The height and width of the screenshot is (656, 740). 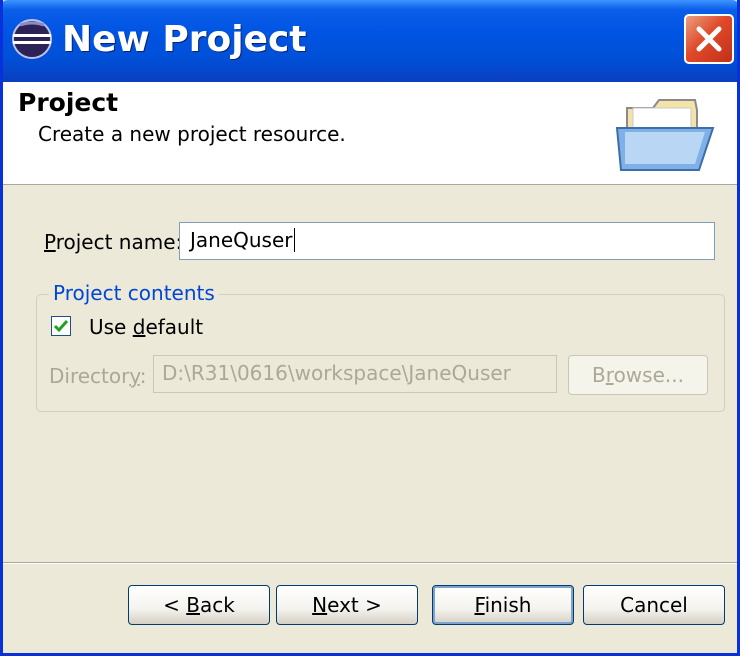 What do you see at coordinates (32, 39) in the screenshot?
I see `eclipse-icon` at bounding box center [32, 39].